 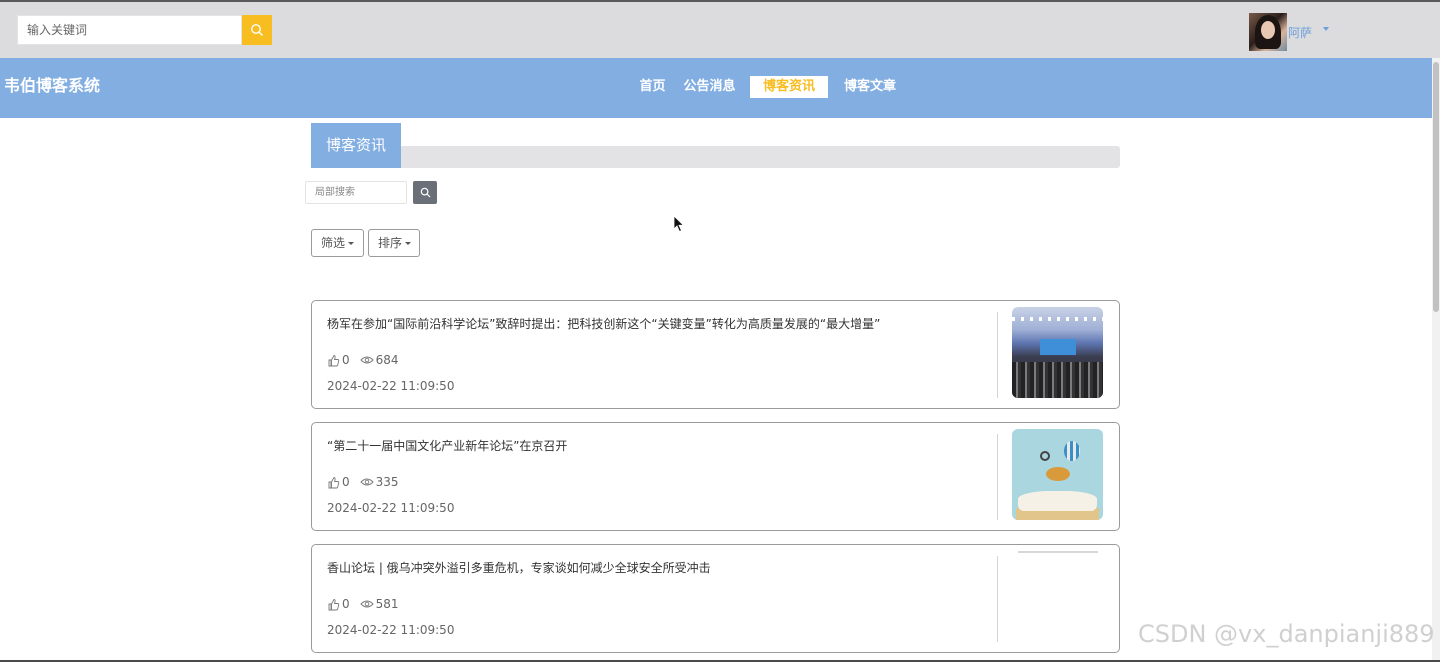 What do you see at coordinates (1057, 474) in the screenshot?
I see `open-book-illustration` at bounding box center [1057, 474].